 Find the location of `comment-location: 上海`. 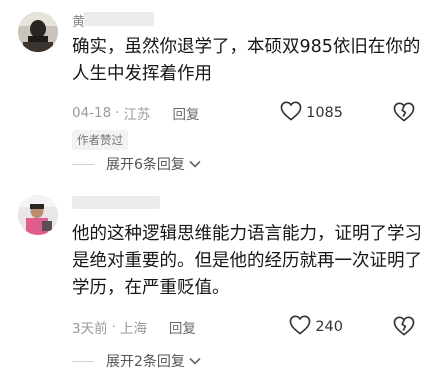

comment-location: 上海 is located at coordinates (133, 329).